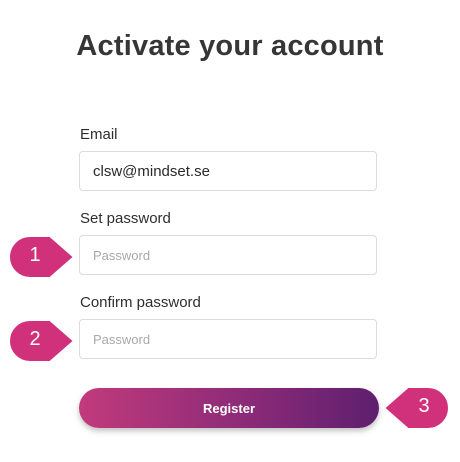 The height and width of the screenshot is (462, 460). Describe the element at coordinates (424, 406) in the screenshot. I see `callout-number: 3` at that location.